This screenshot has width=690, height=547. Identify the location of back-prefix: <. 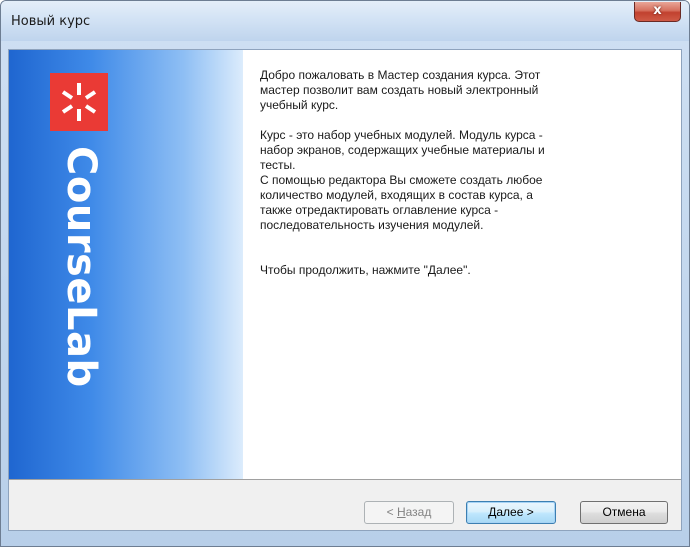
(391, 512).